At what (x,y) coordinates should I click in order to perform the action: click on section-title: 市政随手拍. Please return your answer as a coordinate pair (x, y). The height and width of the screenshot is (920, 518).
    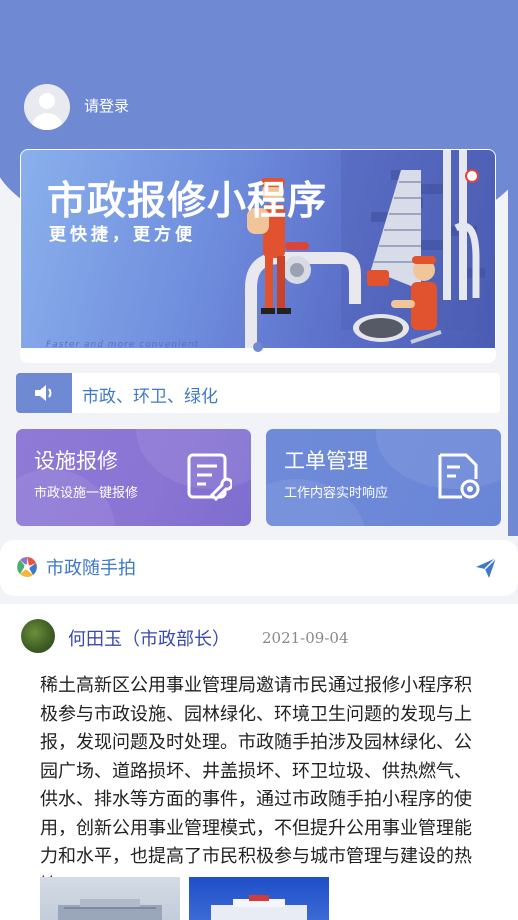
    Looking at the image, I should click on (91, 568).